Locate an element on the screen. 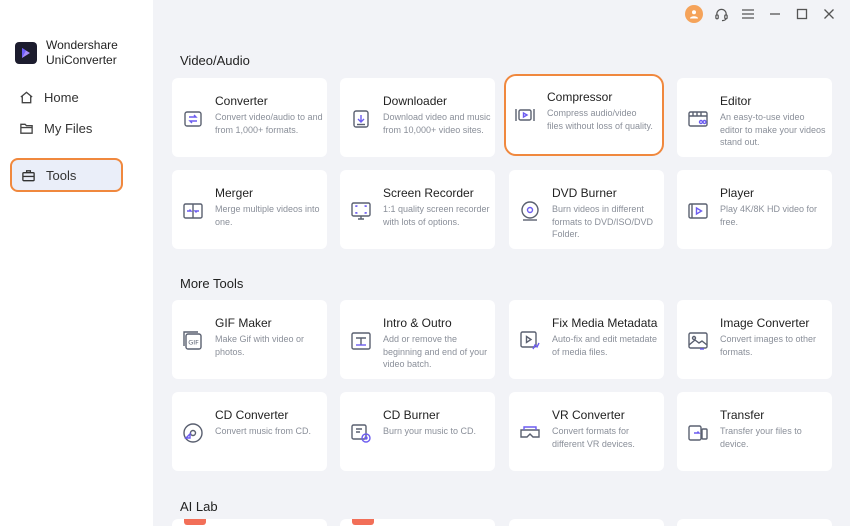 Image resolution: width=850 pixels, height=526 pixels. uniconverter-logo-icon is located at coordinates (26, 53).